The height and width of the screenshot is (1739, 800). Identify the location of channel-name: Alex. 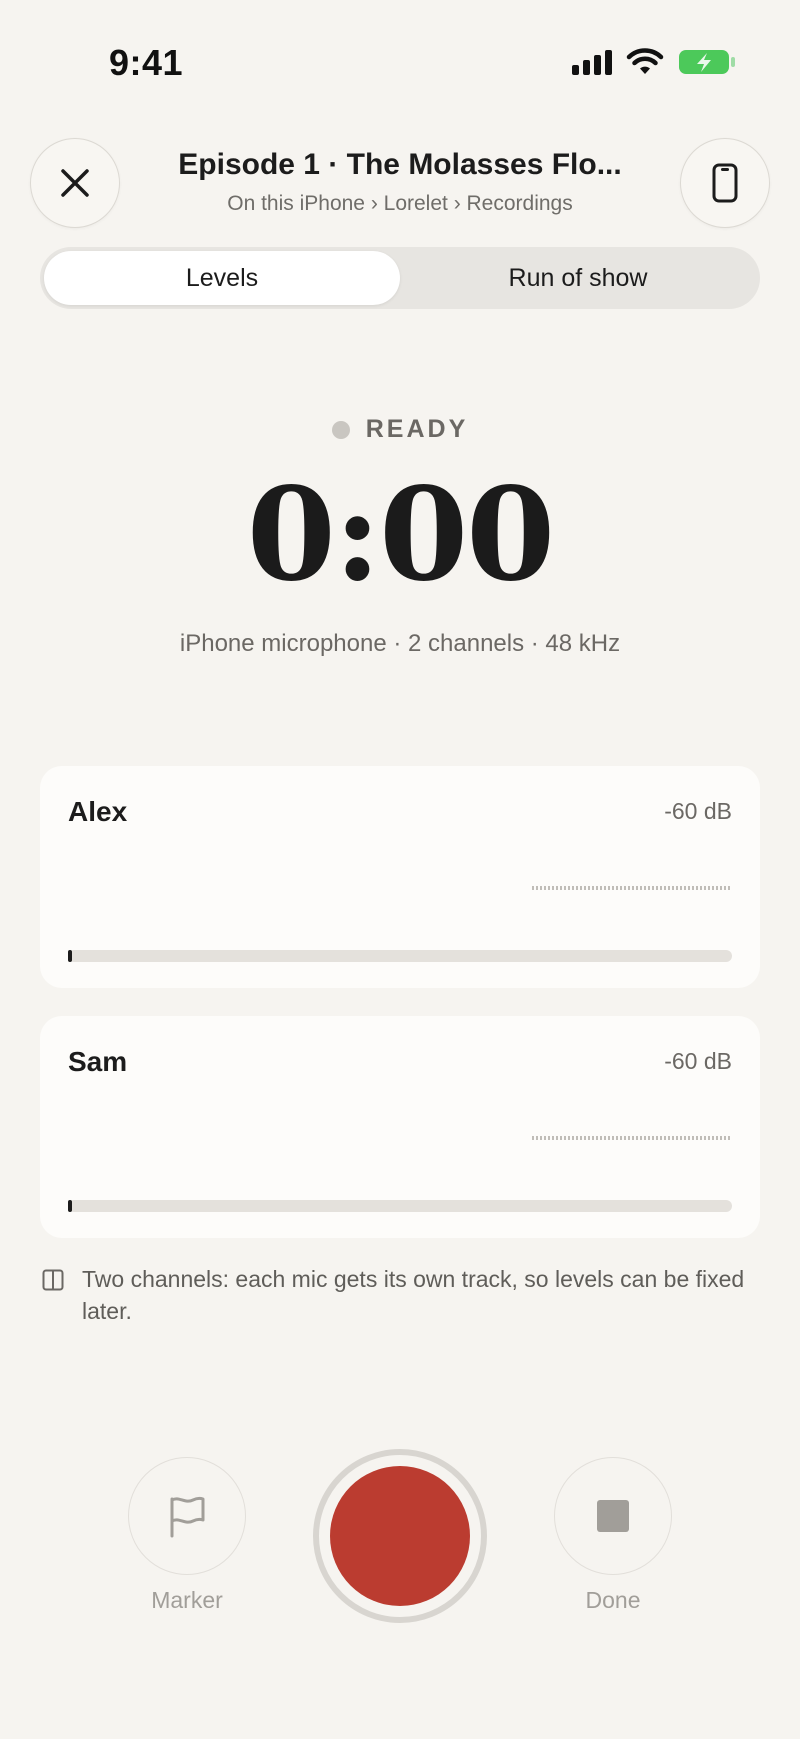
(98, 811).